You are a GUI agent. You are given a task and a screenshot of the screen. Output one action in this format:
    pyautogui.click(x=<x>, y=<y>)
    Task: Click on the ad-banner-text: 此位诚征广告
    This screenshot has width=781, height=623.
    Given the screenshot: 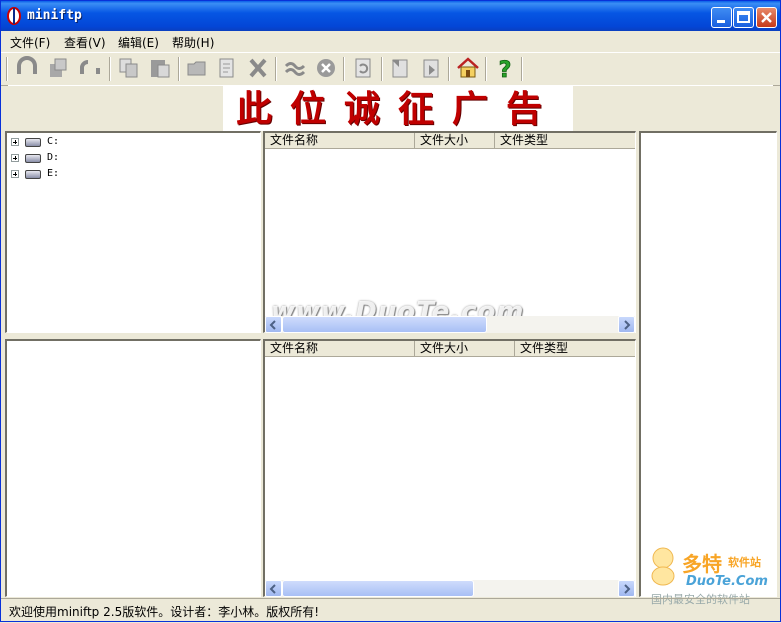 What is the action you would take?
    pyautogui.click(x=397, y=109)
    